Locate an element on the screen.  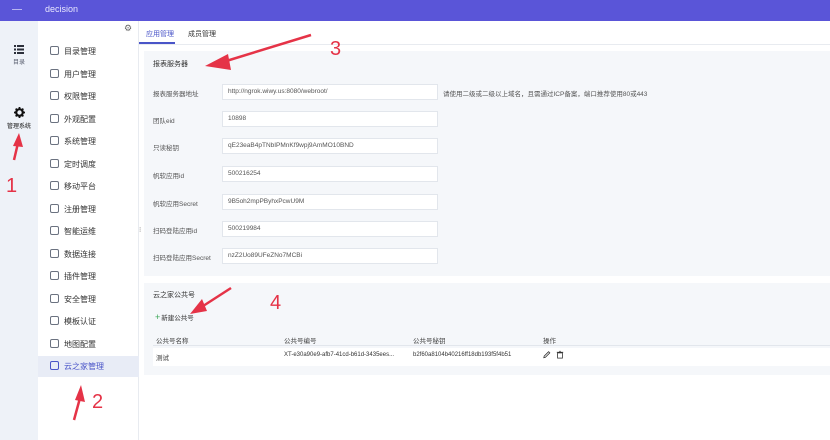
annotation-4: 4 is located at coordinates (276, 303).